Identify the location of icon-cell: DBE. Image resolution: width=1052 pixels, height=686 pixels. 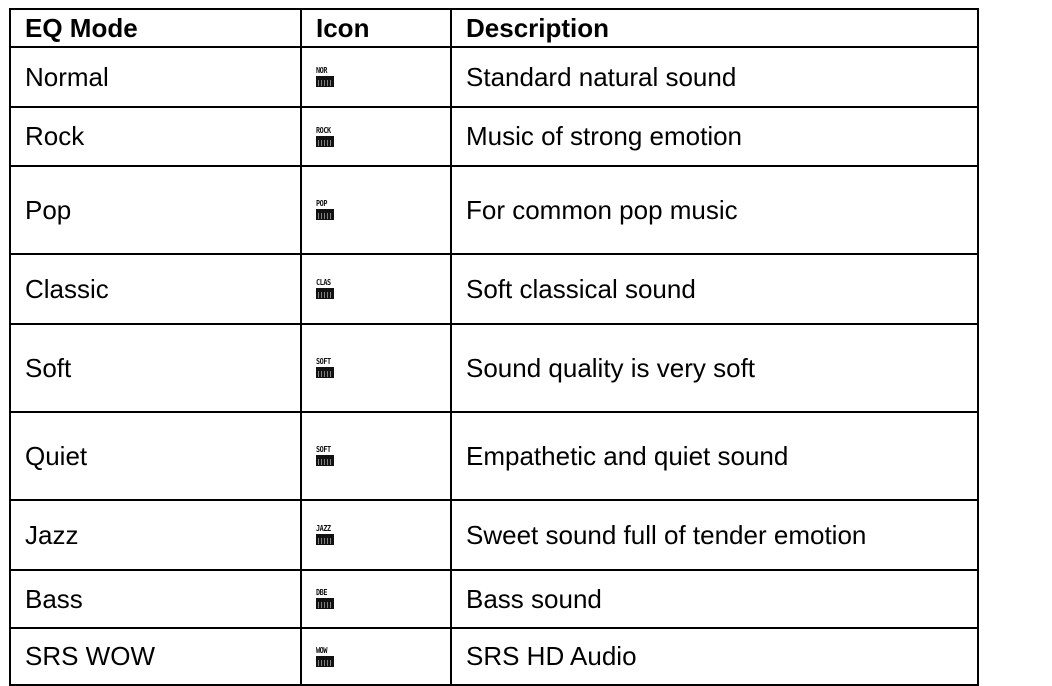
(376, 599).